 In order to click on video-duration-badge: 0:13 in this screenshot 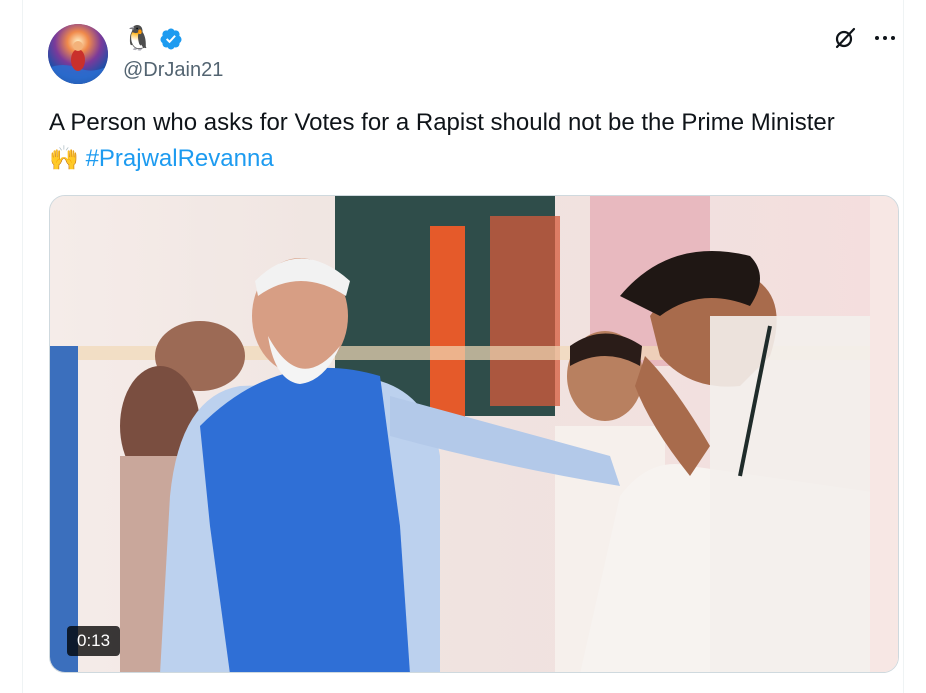, I will do `click(94, 641)`.